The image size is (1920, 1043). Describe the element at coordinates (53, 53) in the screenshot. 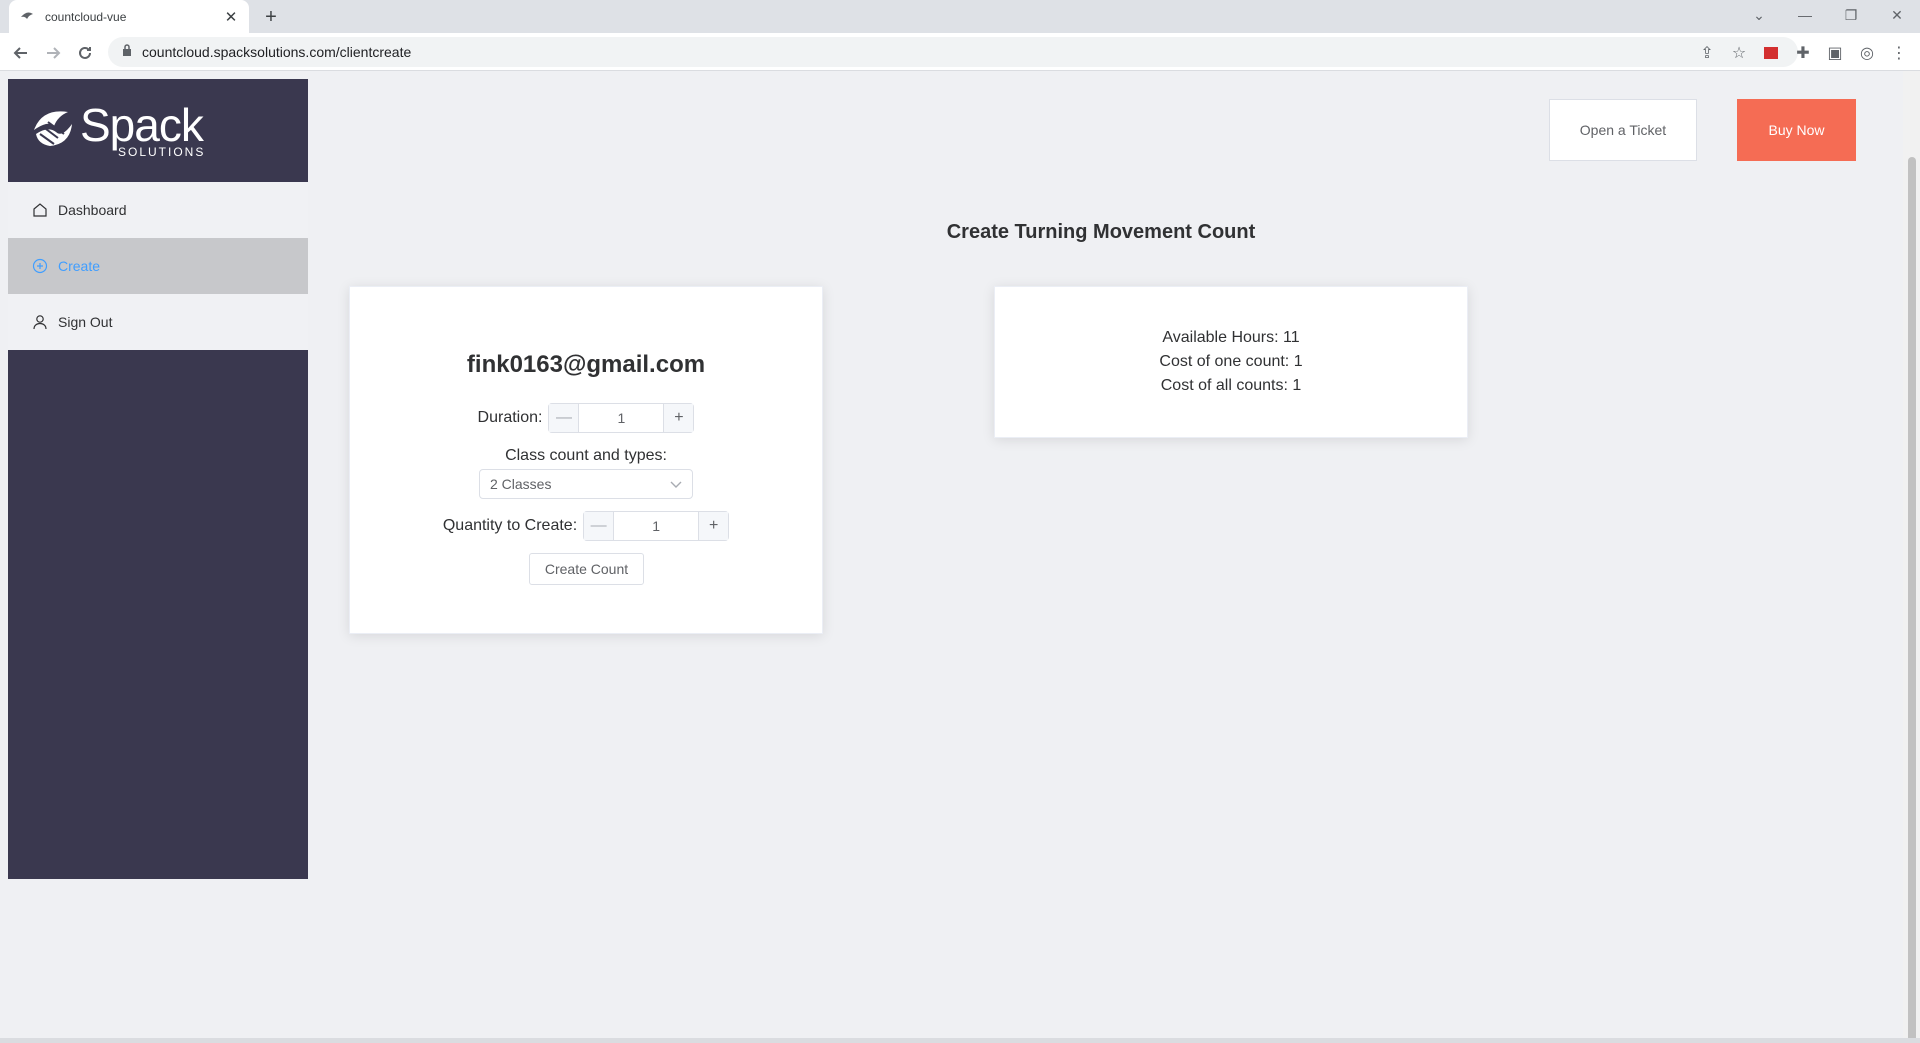

I see `forward-icon` at that location.